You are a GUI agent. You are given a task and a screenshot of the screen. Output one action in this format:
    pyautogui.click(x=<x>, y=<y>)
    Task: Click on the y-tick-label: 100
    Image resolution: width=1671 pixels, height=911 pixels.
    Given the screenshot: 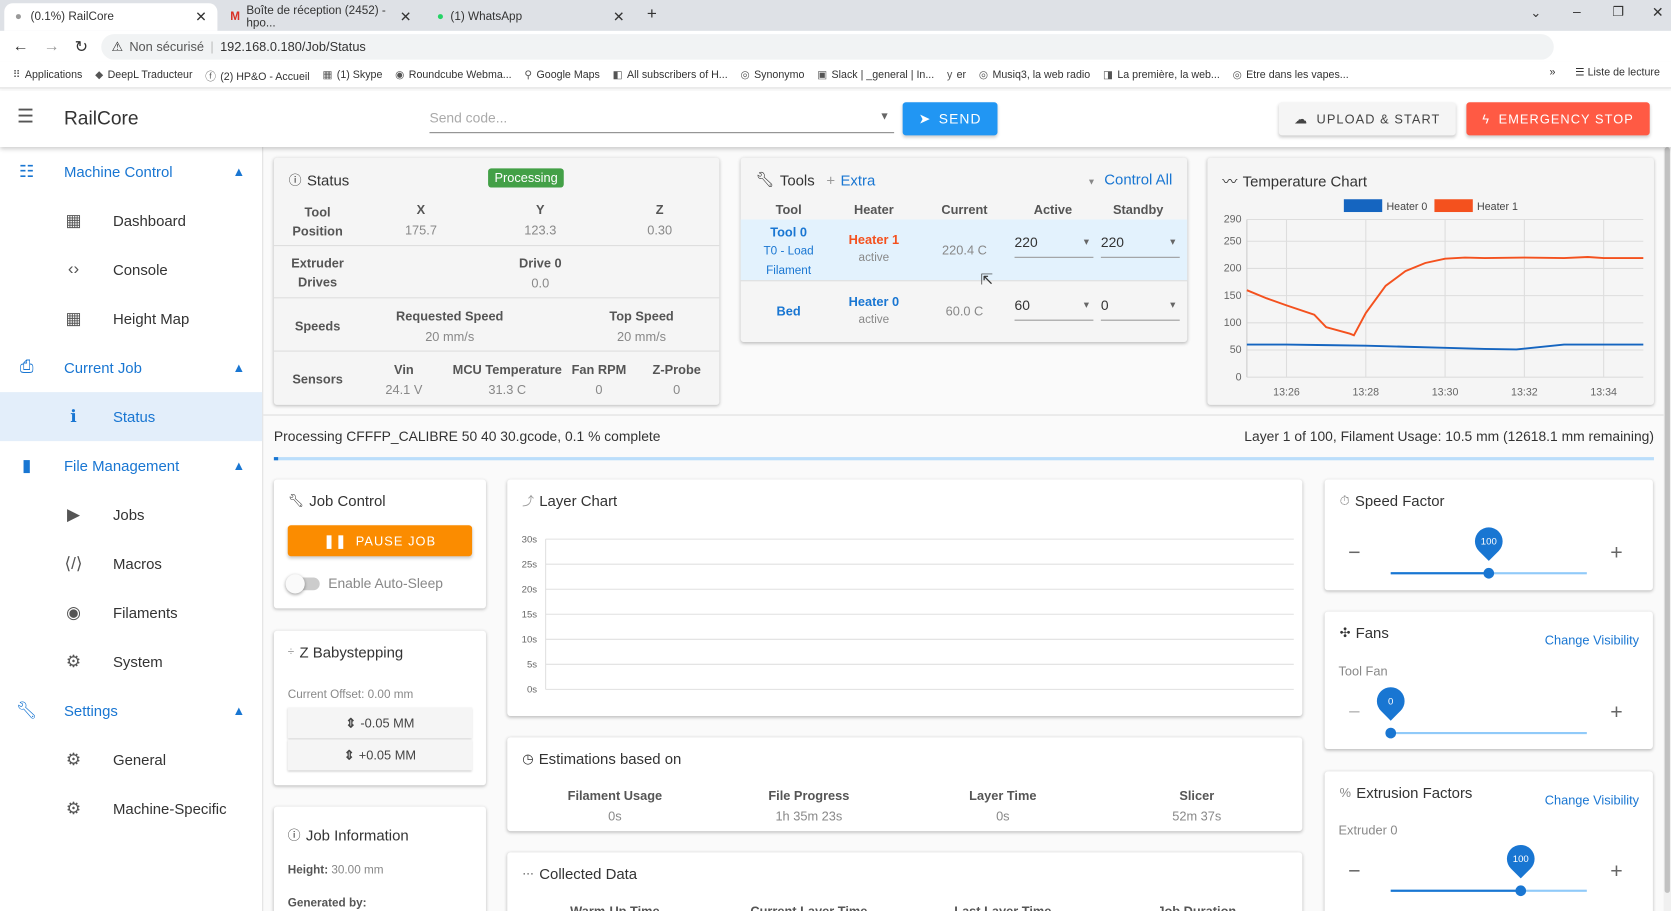 What is the action you would take?
    pyautogui.click(x=1233, y=323)
    